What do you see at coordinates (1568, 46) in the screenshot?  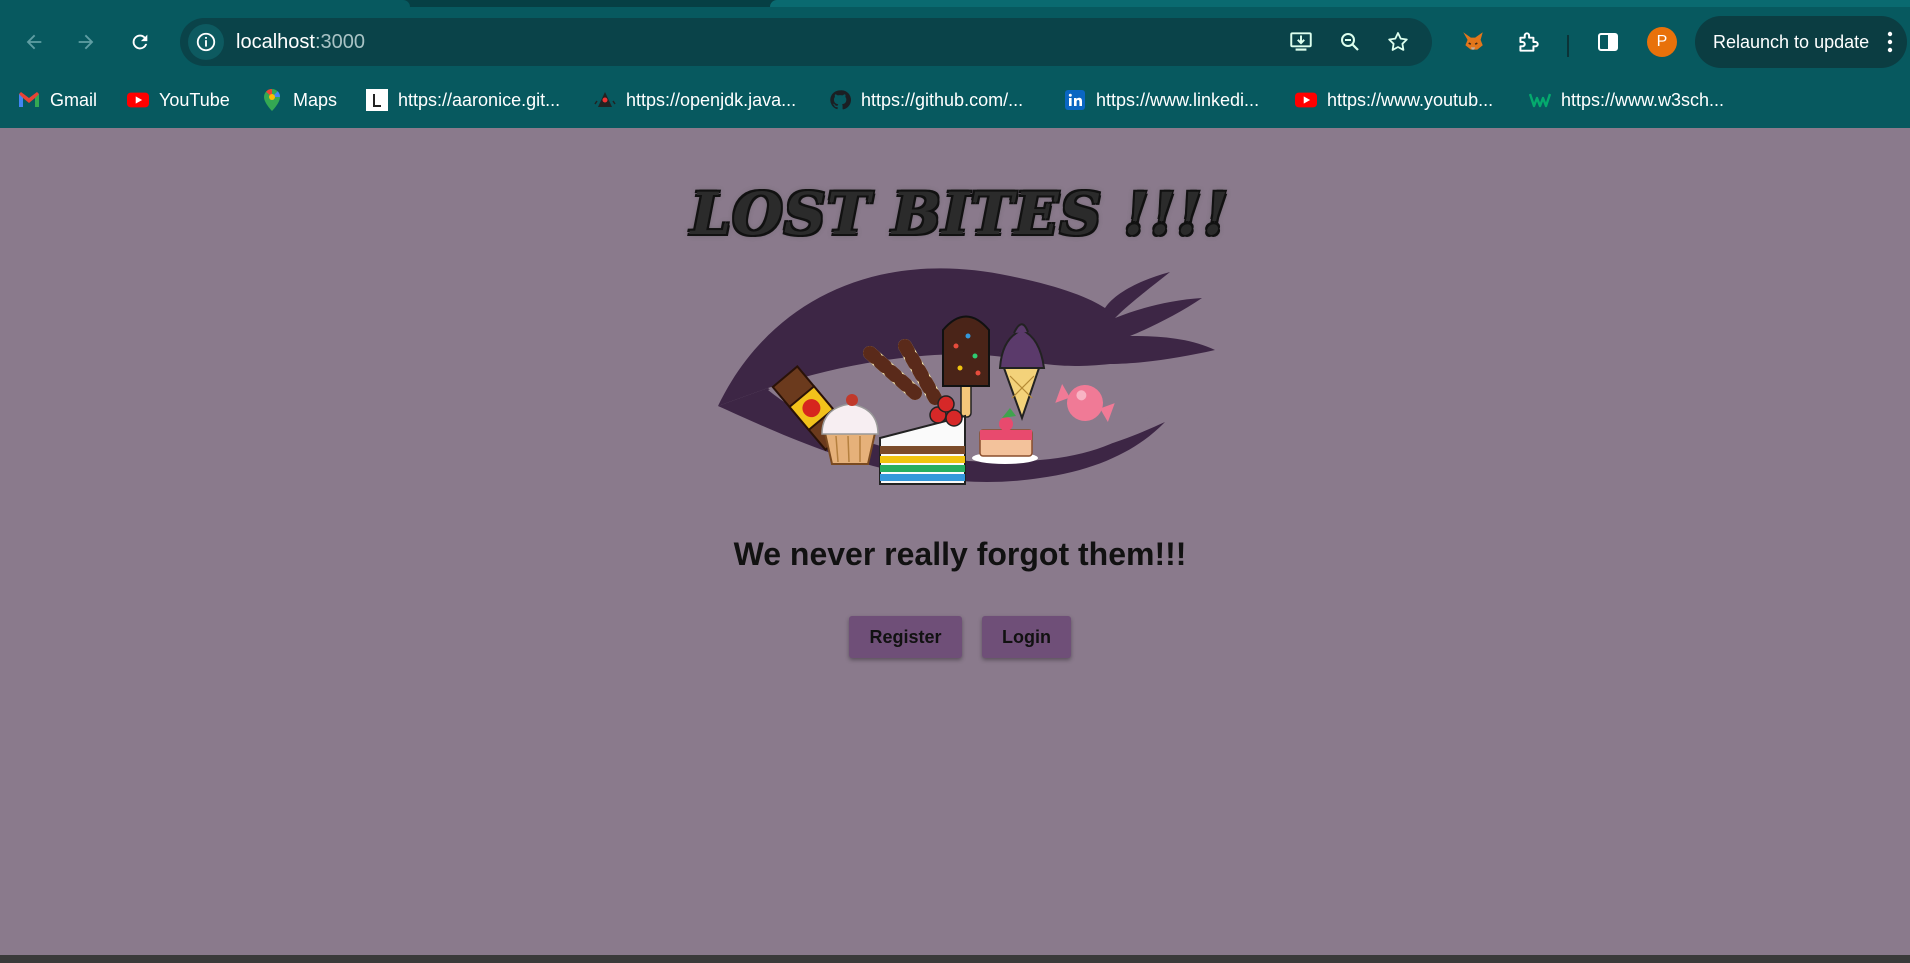 I see `toolbar-divider` at bounding box center [1568, 46].